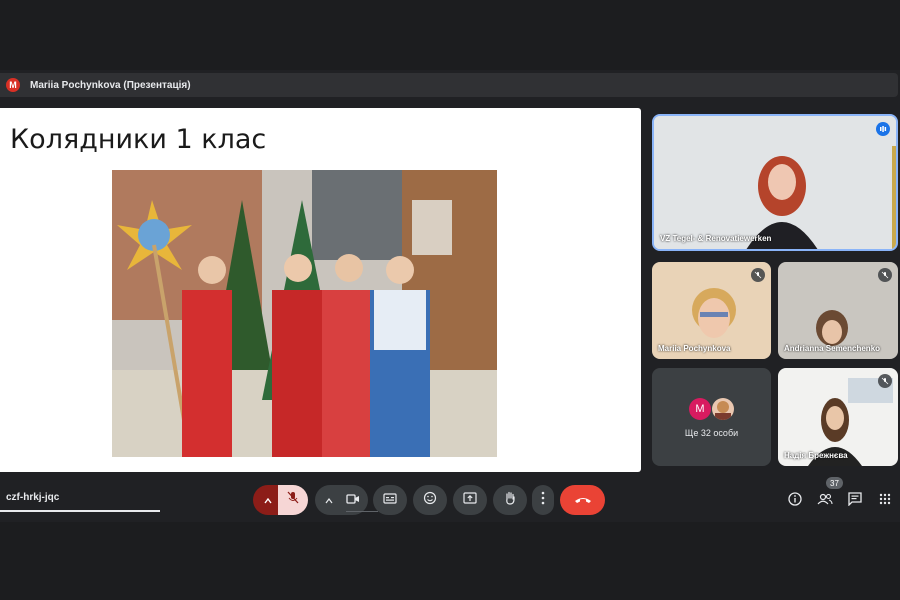 This screenshot has width=900, height=600. I want to click on raise-hand-icon, so click(510, 500).